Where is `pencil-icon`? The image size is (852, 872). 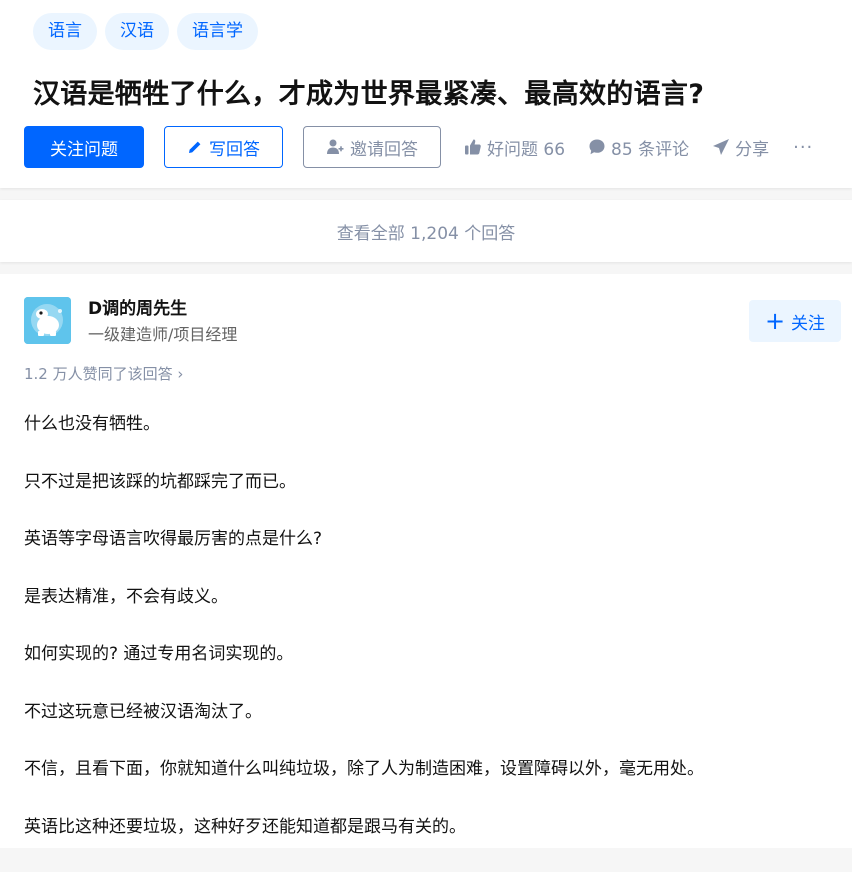 pencil-icon is located at coordinates (195, 147).